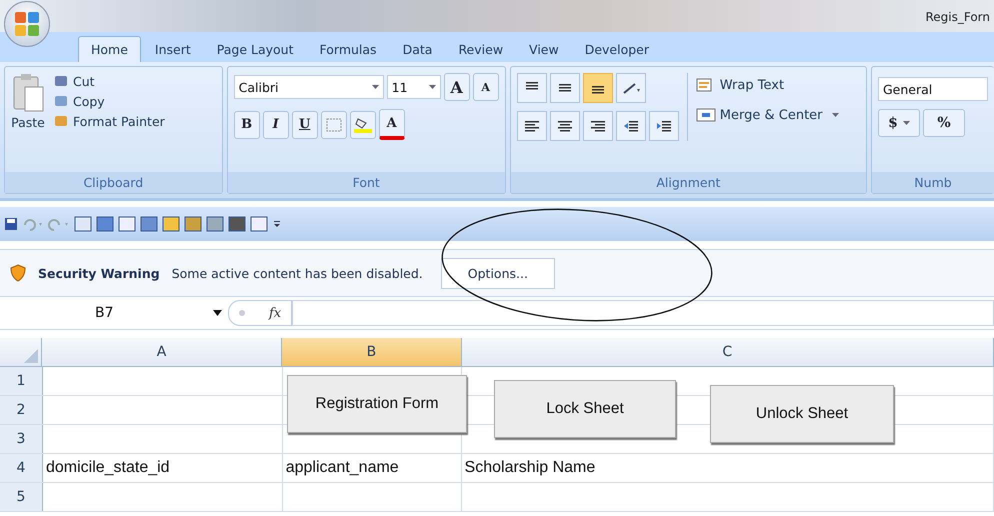 The width and height of the screenshot is (994, 516). What do you see at coordinates (109, 81) in the screenshot?
I see `clipboard-item: Cut` at bounding box center [109, 81].